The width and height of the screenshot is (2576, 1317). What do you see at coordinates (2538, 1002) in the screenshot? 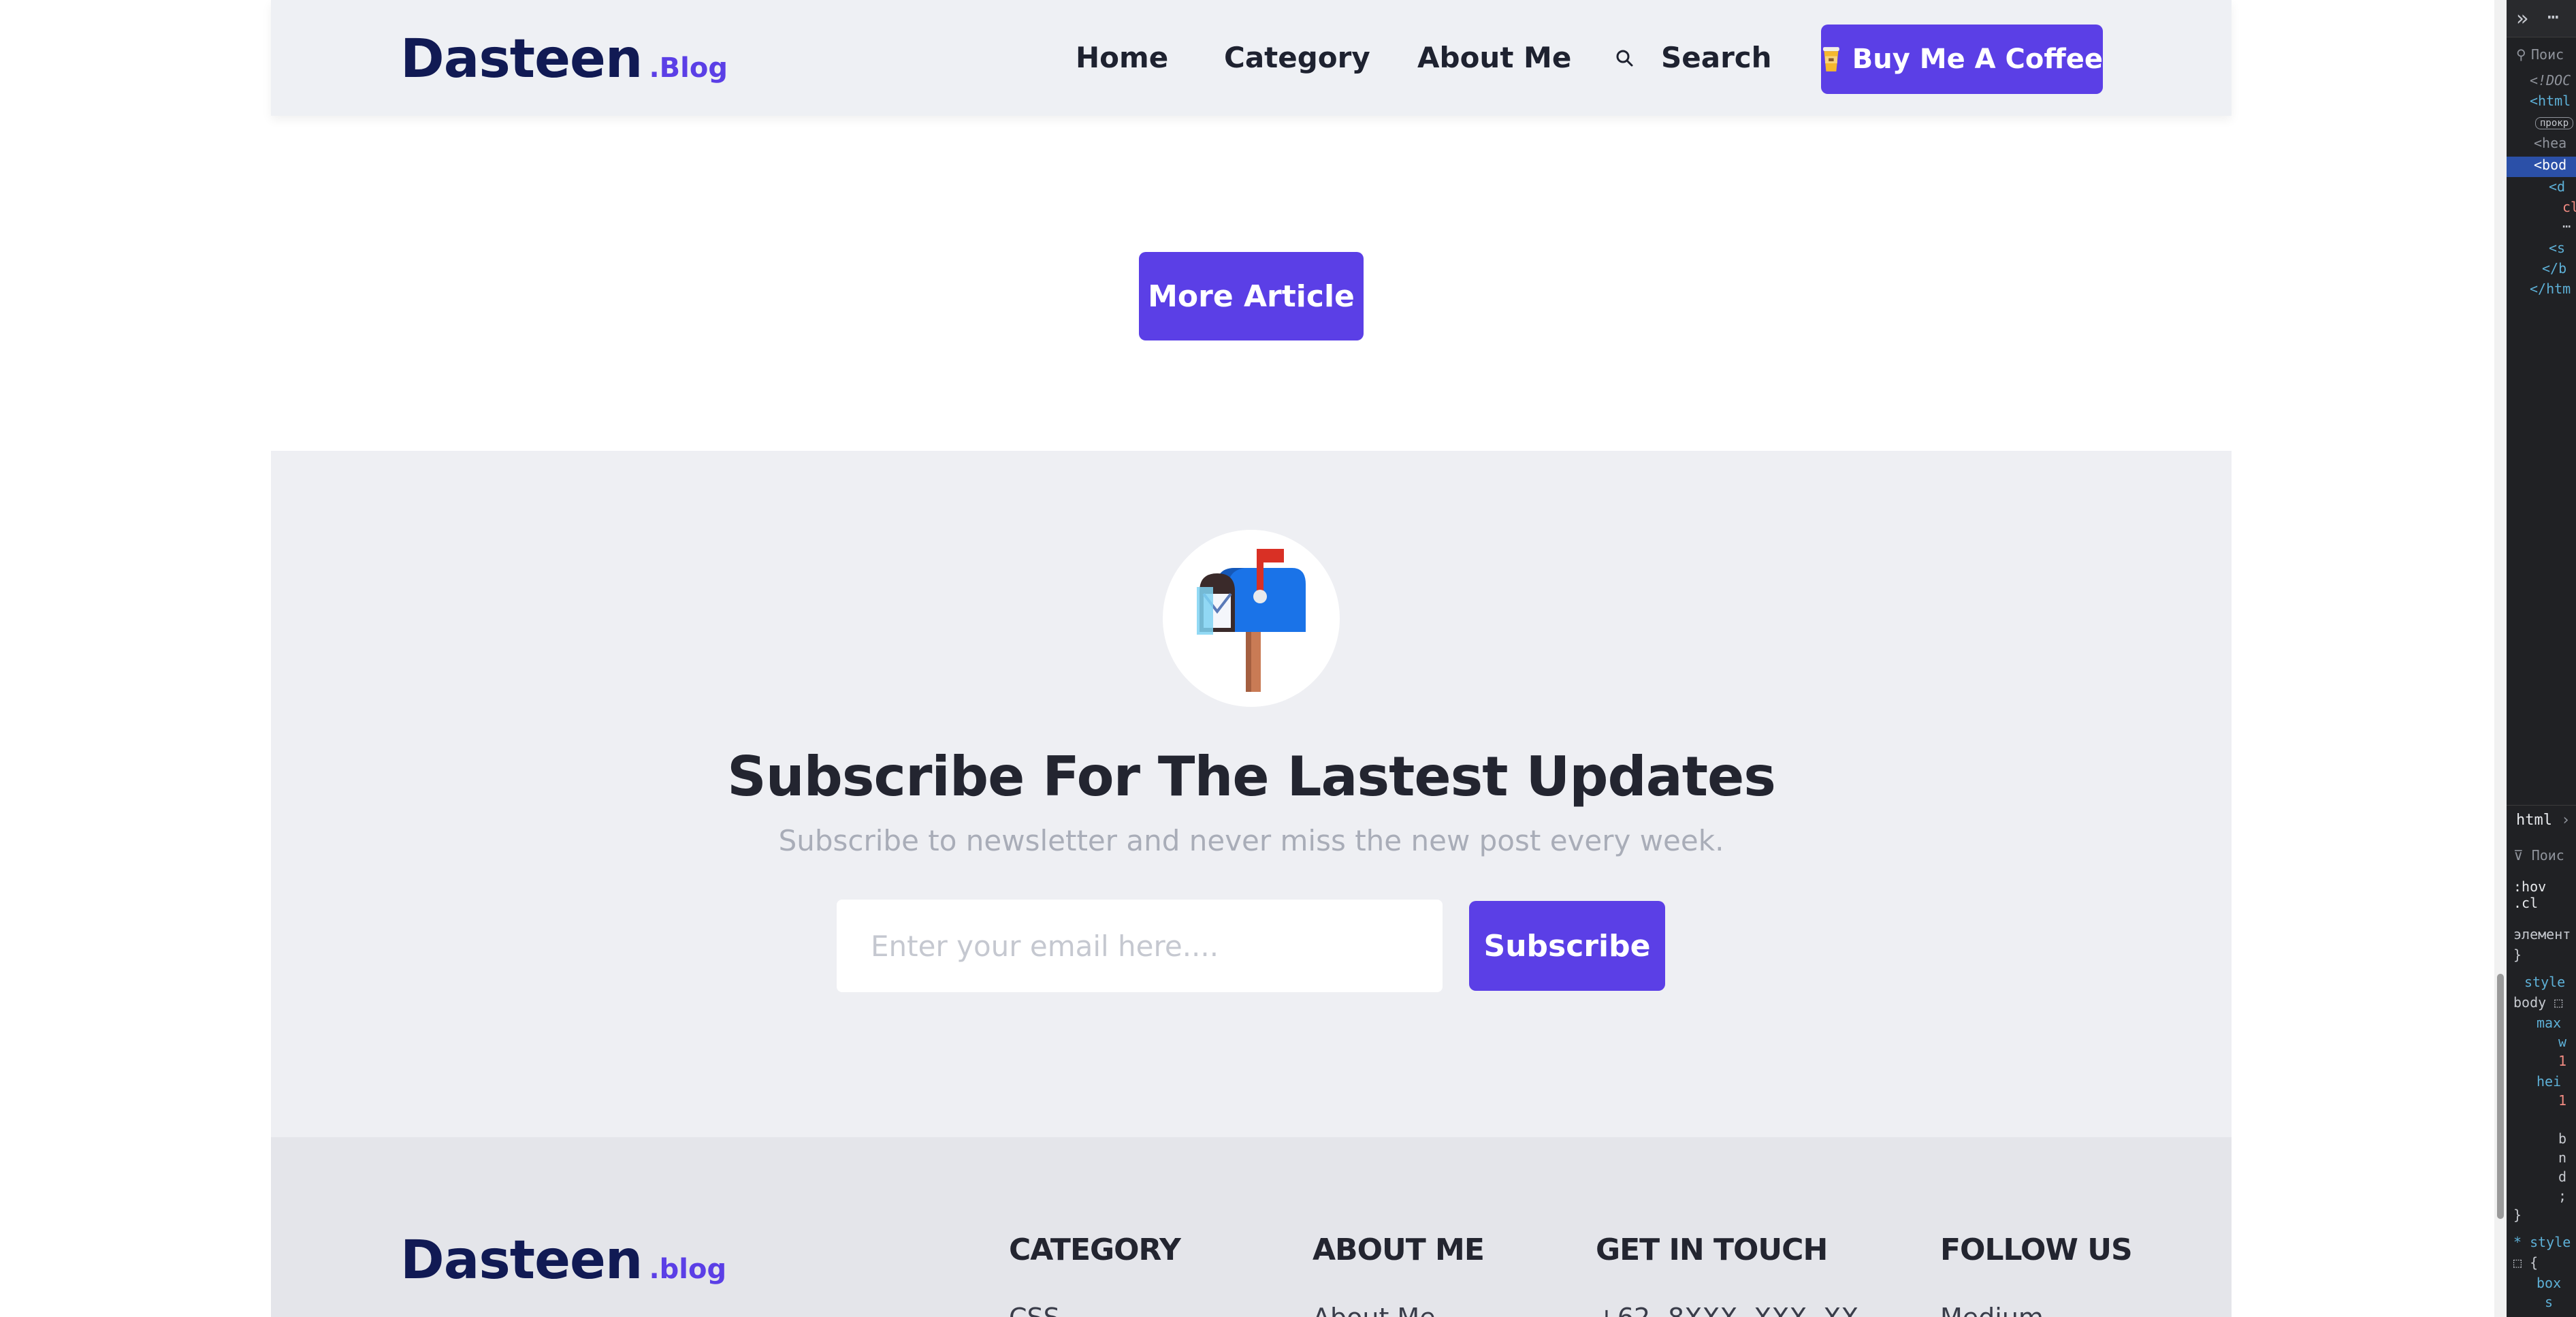
I see `styles-line: body ⬚` at bounding box center [2538, 1002].